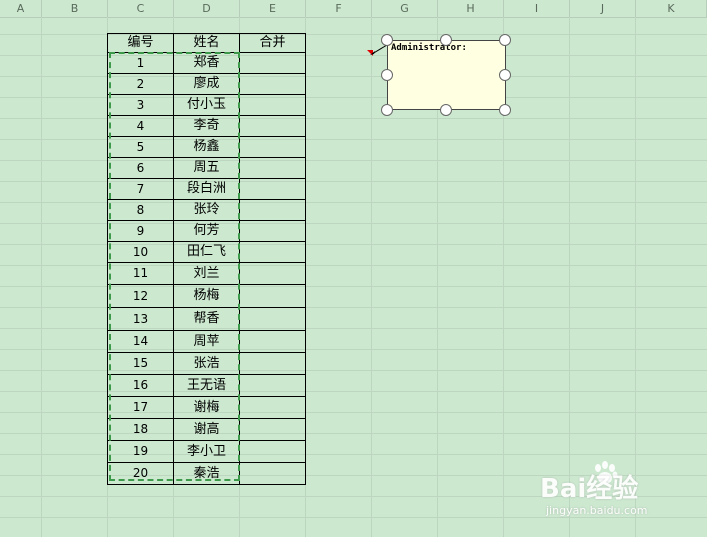 The width and height of the screenshot is (707, 537). What do you see at coordinates (206, 429) in the screenshot?
I see `name-cell: 谢高` at bounding box center [206, 429].